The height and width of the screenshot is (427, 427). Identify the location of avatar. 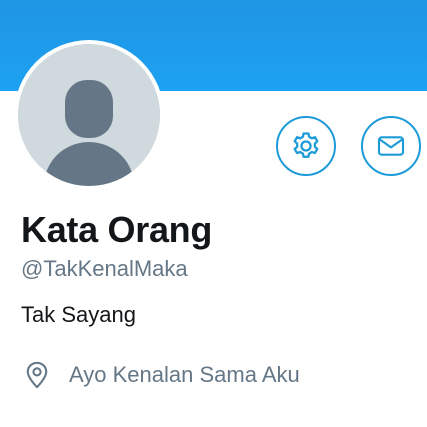
(89, 115).